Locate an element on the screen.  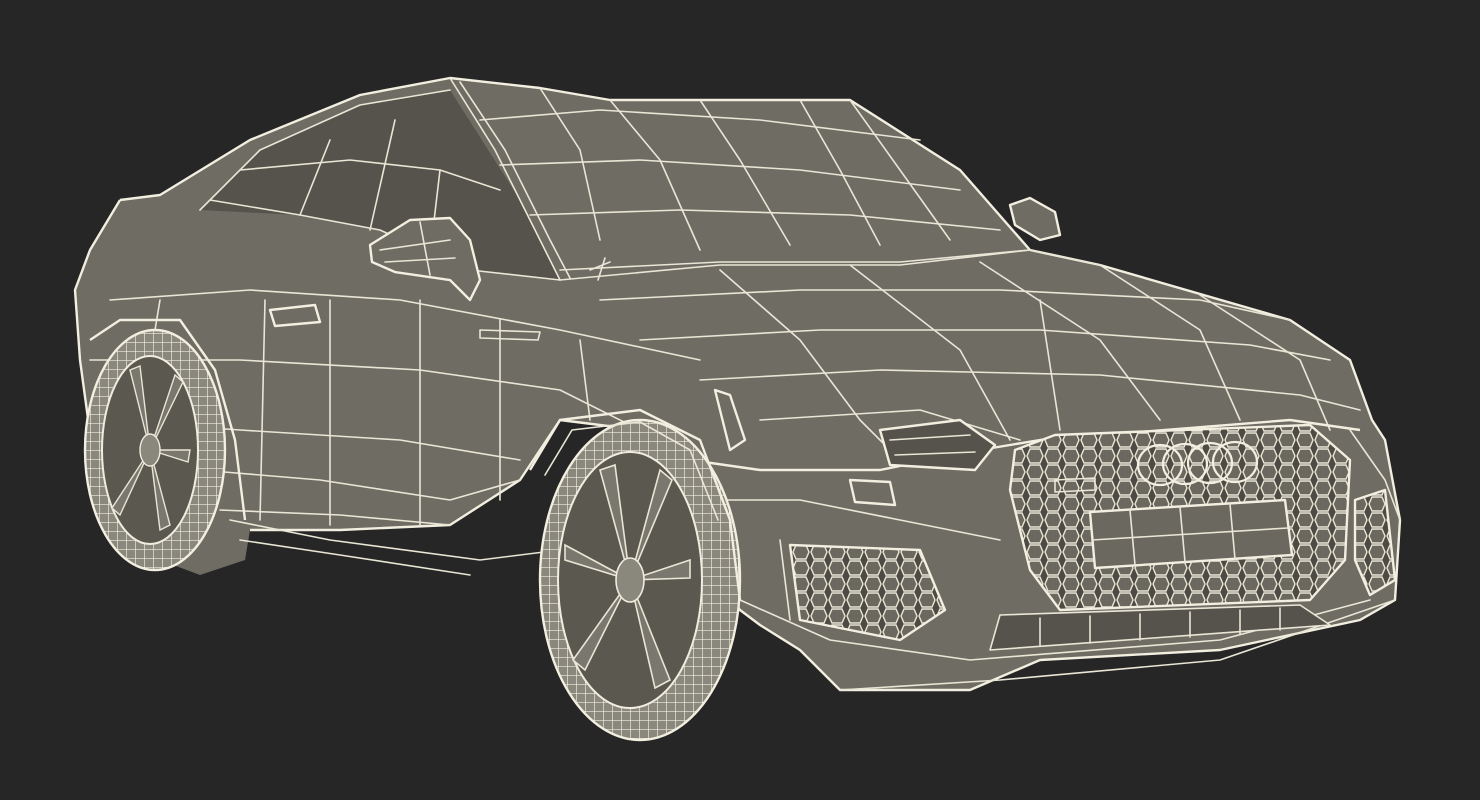
license-plate is located at coordinates (1191, 534).